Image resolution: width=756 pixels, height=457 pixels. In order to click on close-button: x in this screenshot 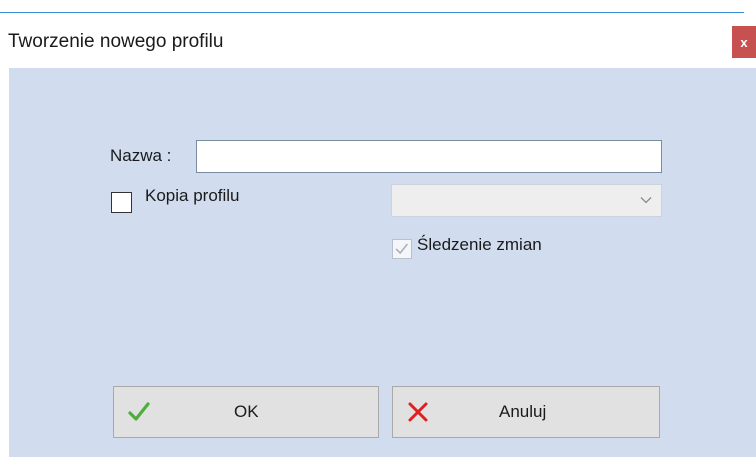, I will do `click(744, 42)`.